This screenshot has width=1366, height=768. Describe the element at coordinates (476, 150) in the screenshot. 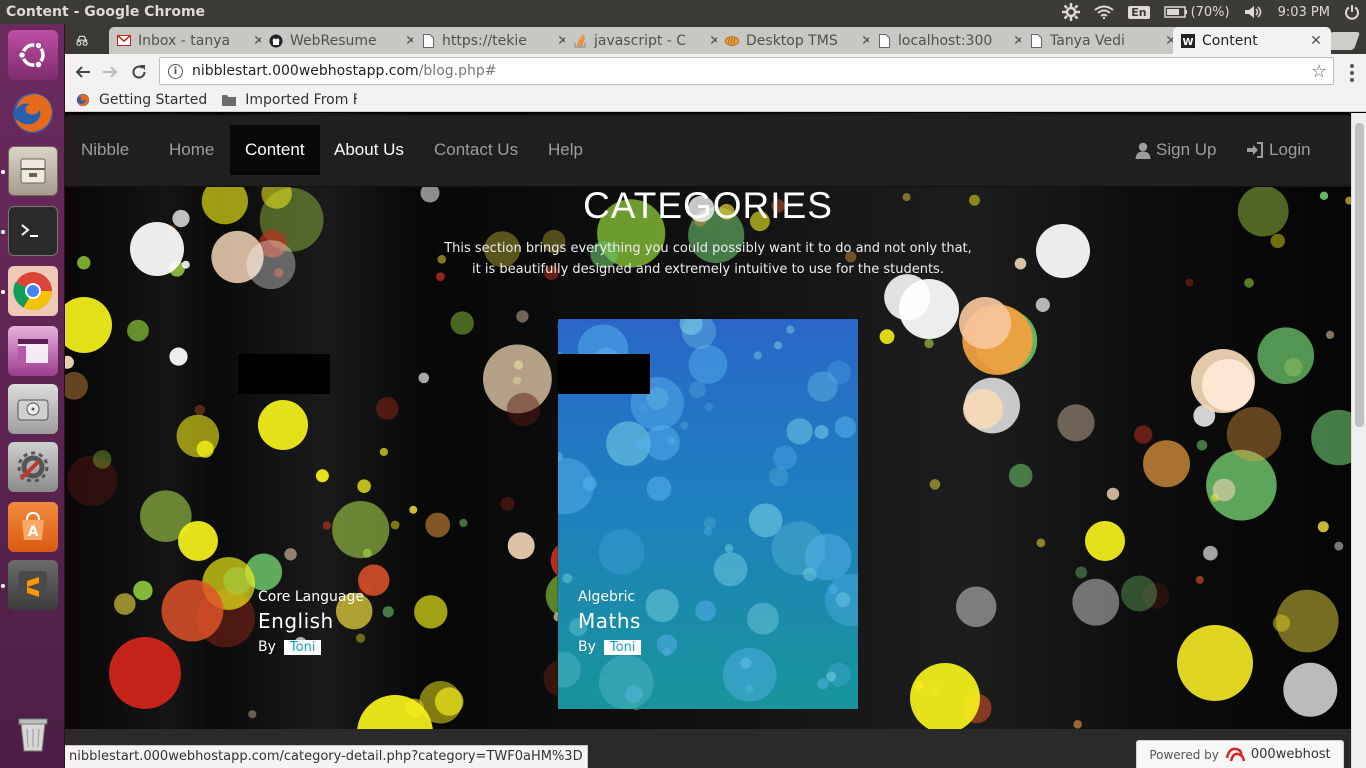

I see `nav-contact-us: Contact Us` at that location.